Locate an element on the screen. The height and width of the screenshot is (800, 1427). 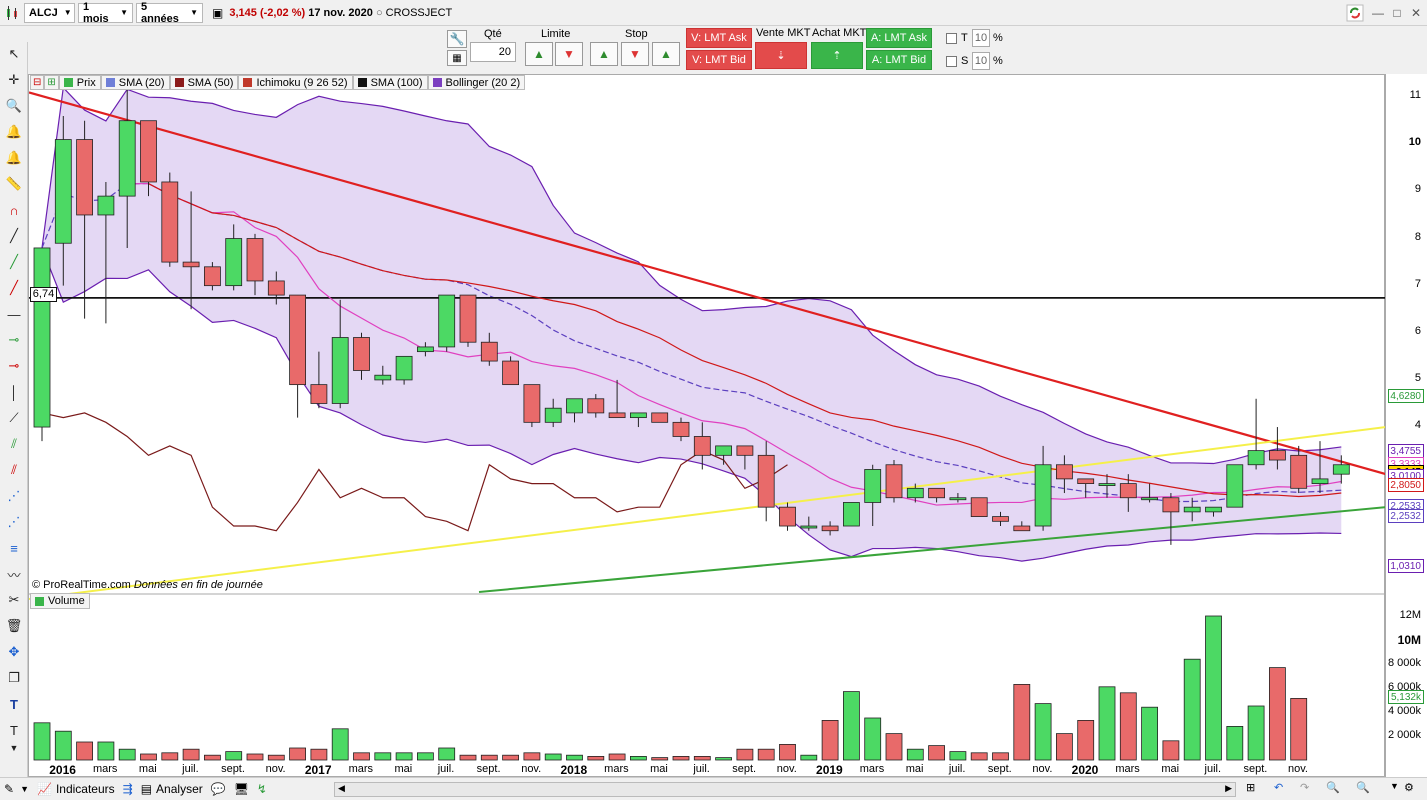
legend-item: Ichimoku (9 26 52) is located at coordinates (295, 82).